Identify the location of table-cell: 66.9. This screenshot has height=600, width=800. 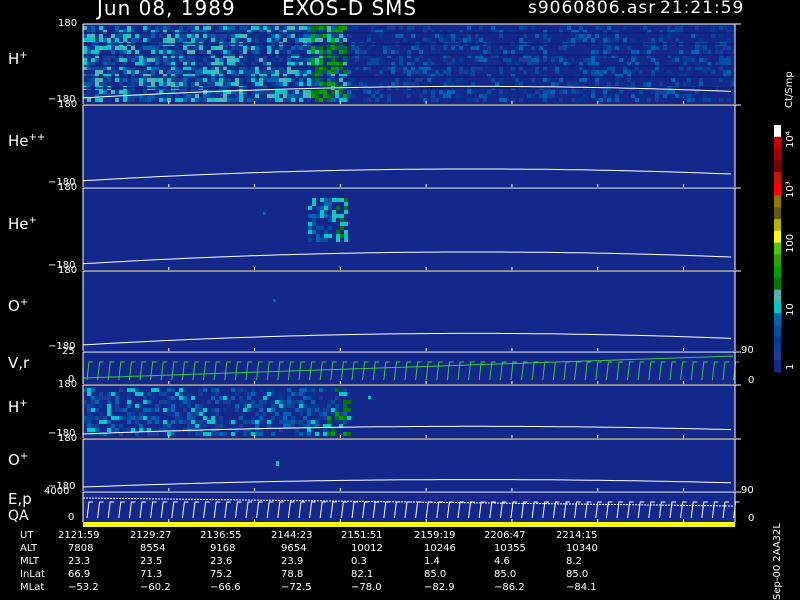
(79, 574).